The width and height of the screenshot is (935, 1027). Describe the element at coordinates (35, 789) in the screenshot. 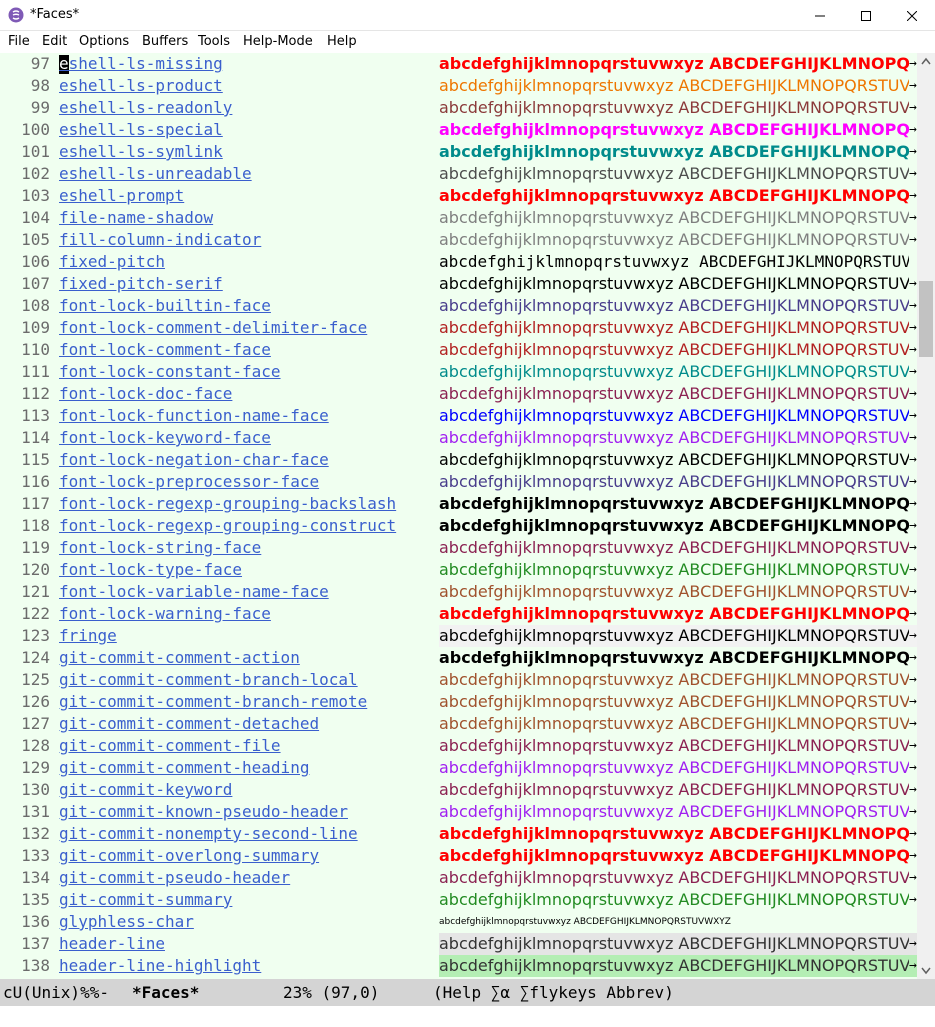

I see `line-number: 130` at that location.